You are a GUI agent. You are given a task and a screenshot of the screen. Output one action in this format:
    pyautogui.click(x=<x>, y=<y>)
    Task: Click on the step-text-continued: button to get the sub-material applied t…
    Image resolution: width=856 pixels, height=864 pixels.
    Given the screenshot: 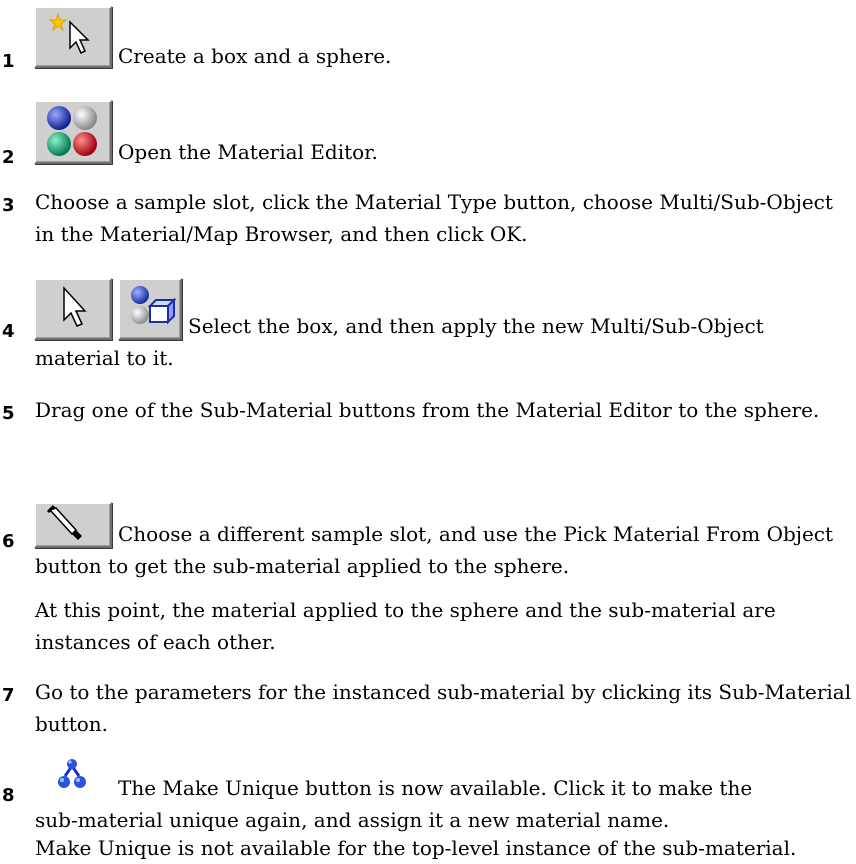 What is the action you would take?
    pyautogui.click(x=302, y=566)
    